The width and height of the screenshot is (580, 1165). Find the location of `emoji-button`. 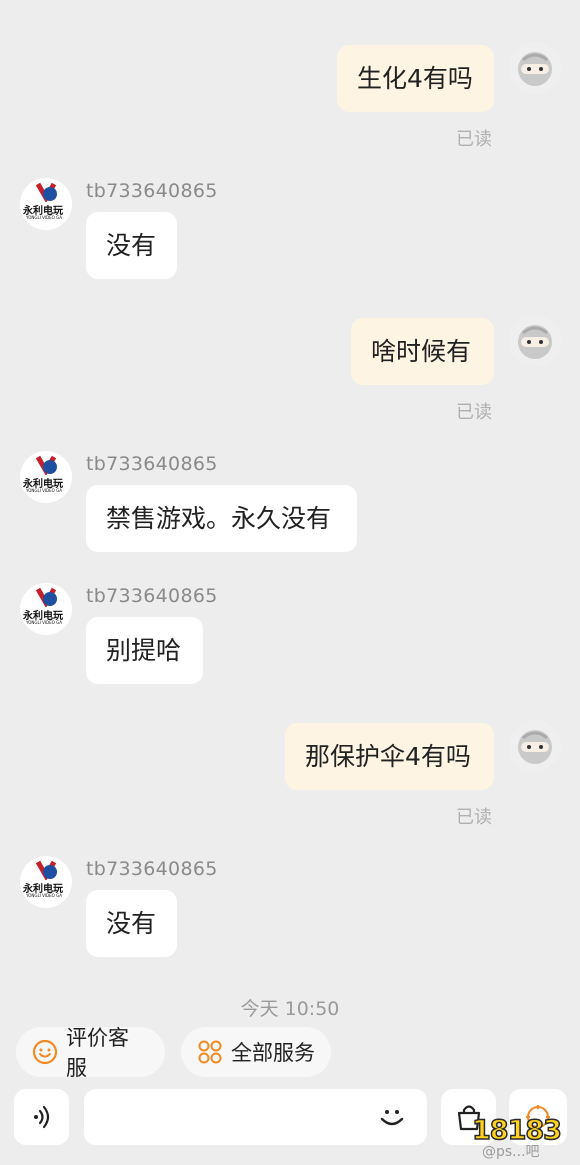

emoji-button is located at coordinates (392, 1119).